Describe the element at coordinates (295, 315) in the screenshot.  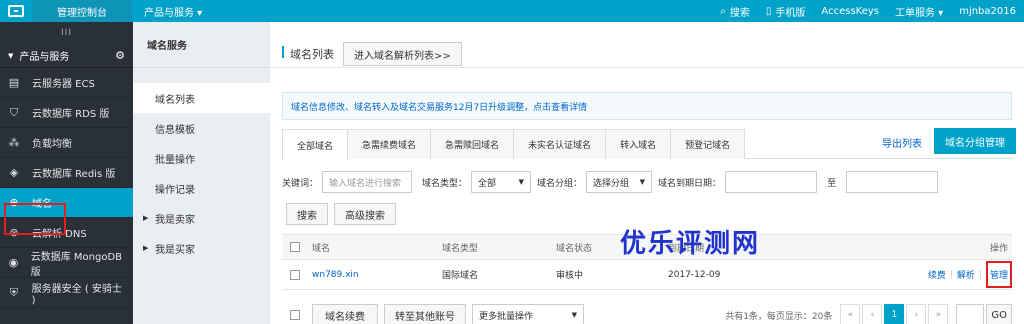
I see `footer-select-all-checkbox` at that location.